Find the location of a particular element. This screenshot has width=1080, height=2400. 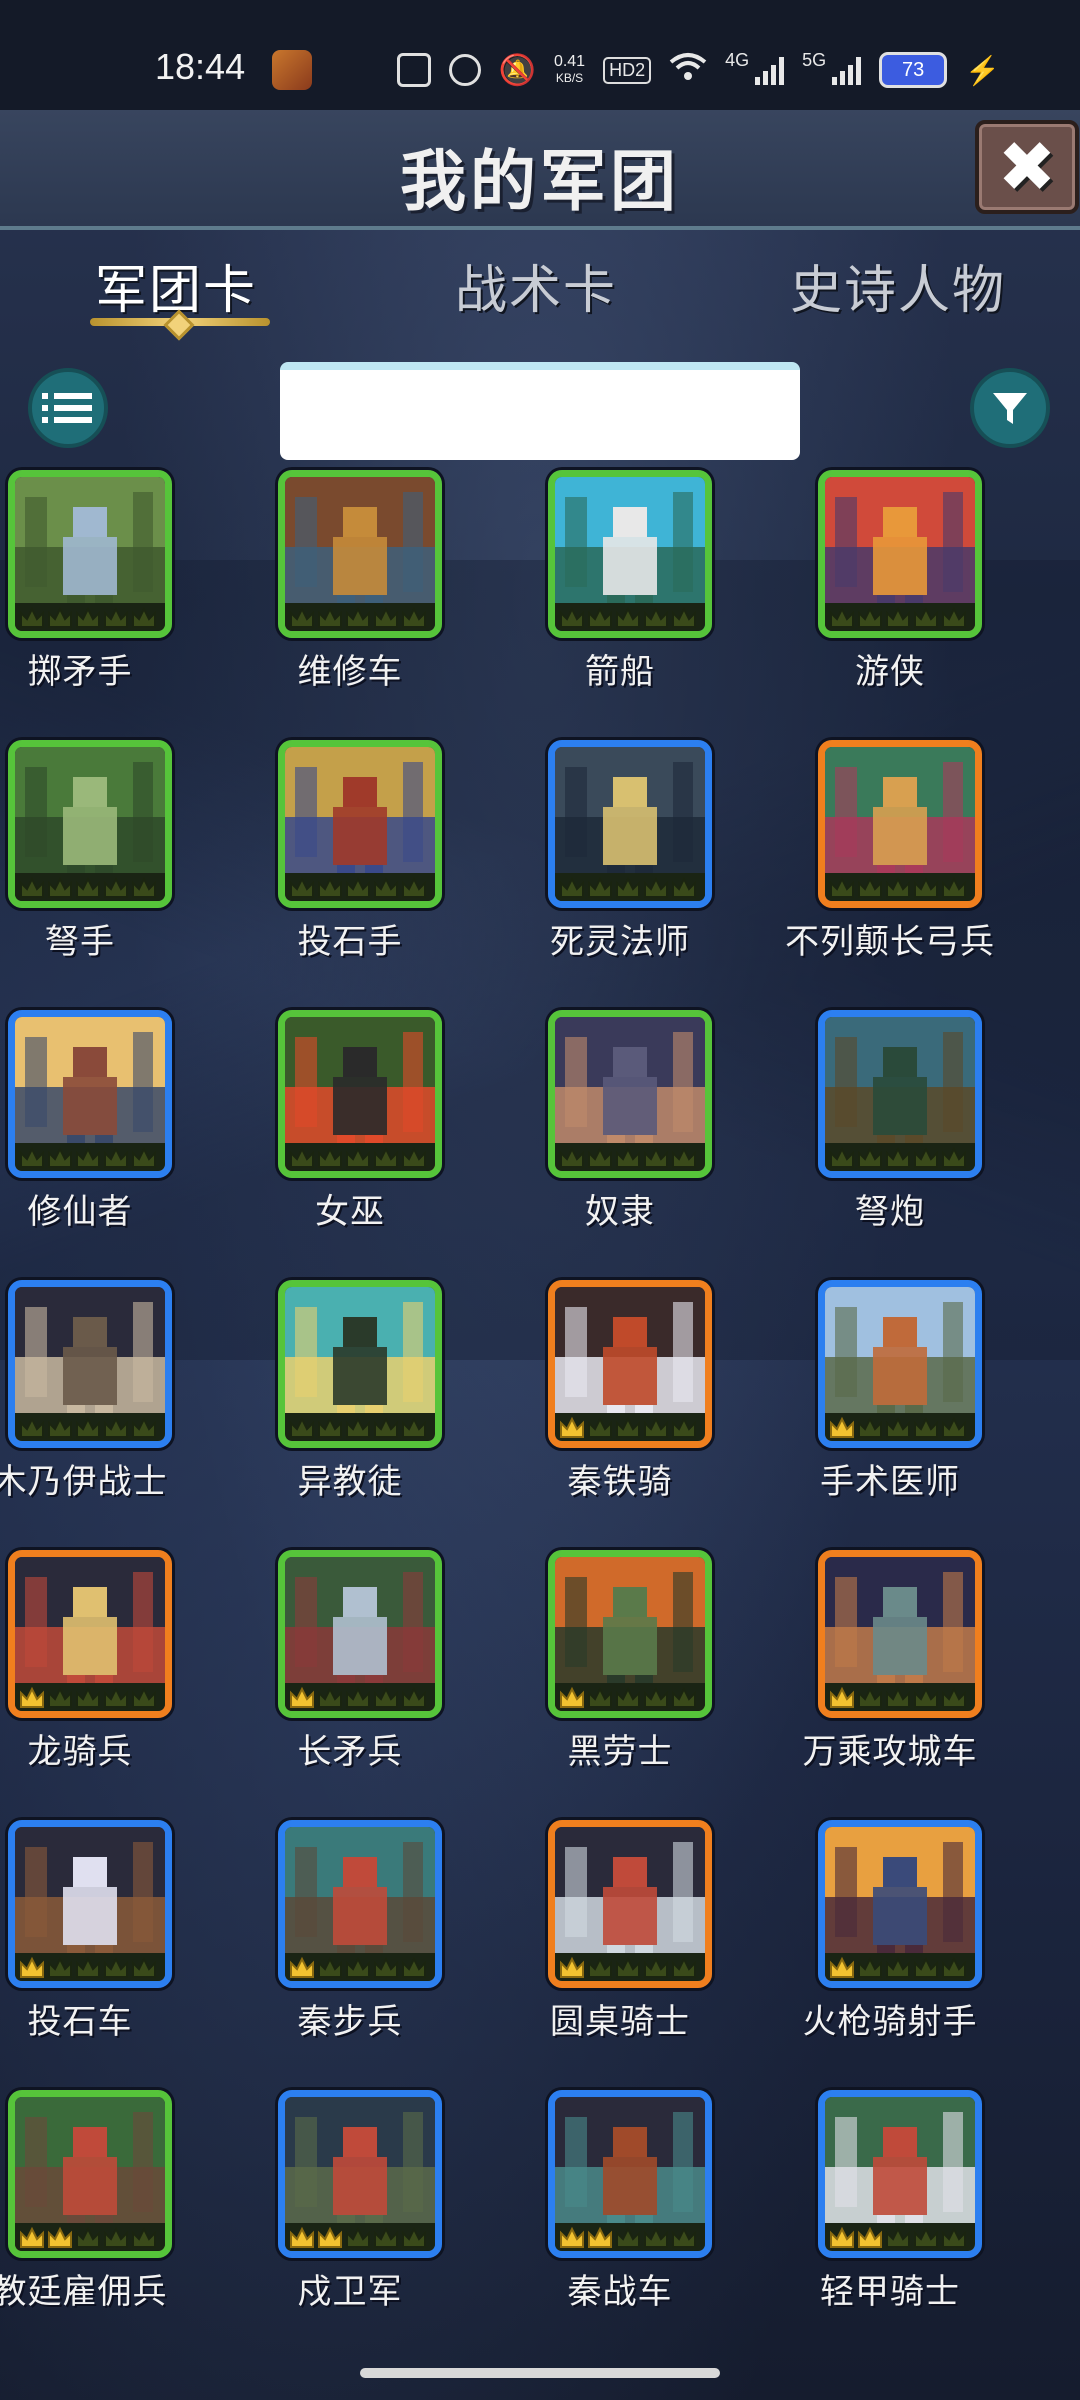

unit-card: 女巫 is located at coordinates (350, 1125).